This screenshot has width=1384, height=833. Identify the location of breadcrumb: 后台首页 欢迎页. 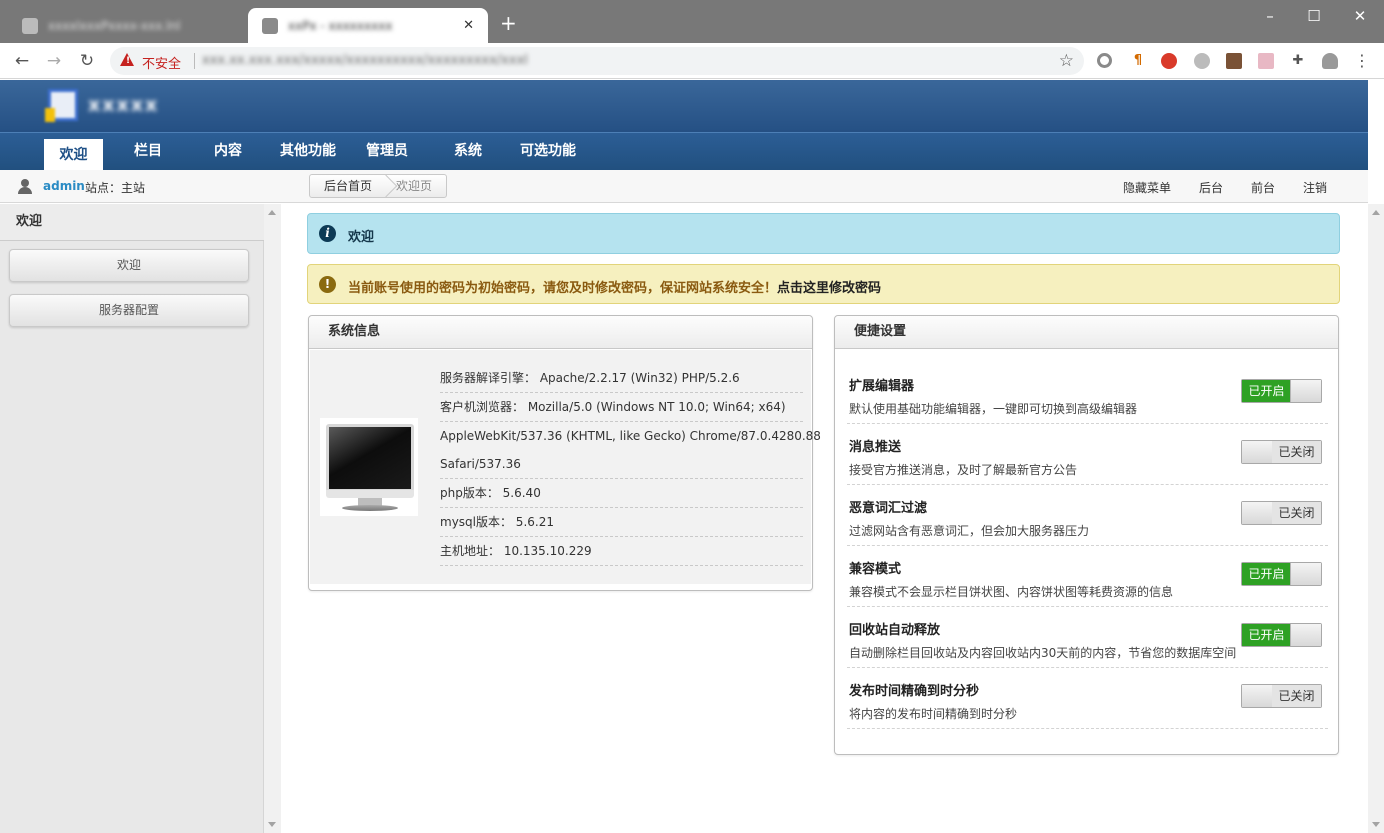
(378, 186).